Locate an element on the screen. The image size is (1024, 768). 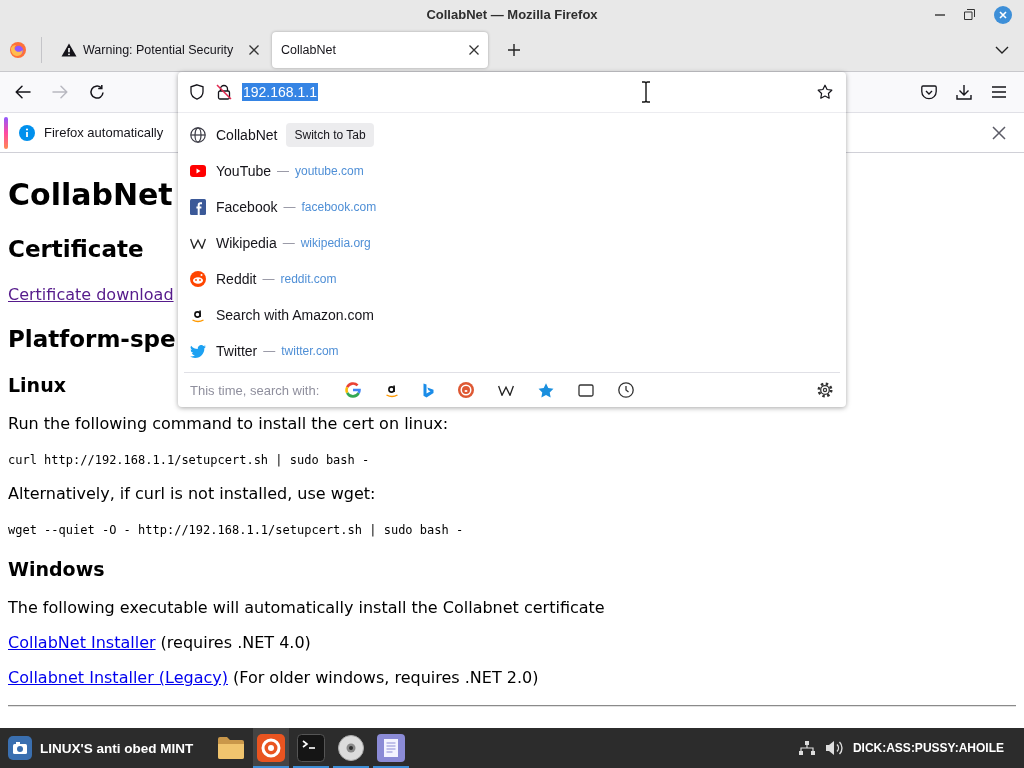
taskbar-app is located at coordinates (271, 748).